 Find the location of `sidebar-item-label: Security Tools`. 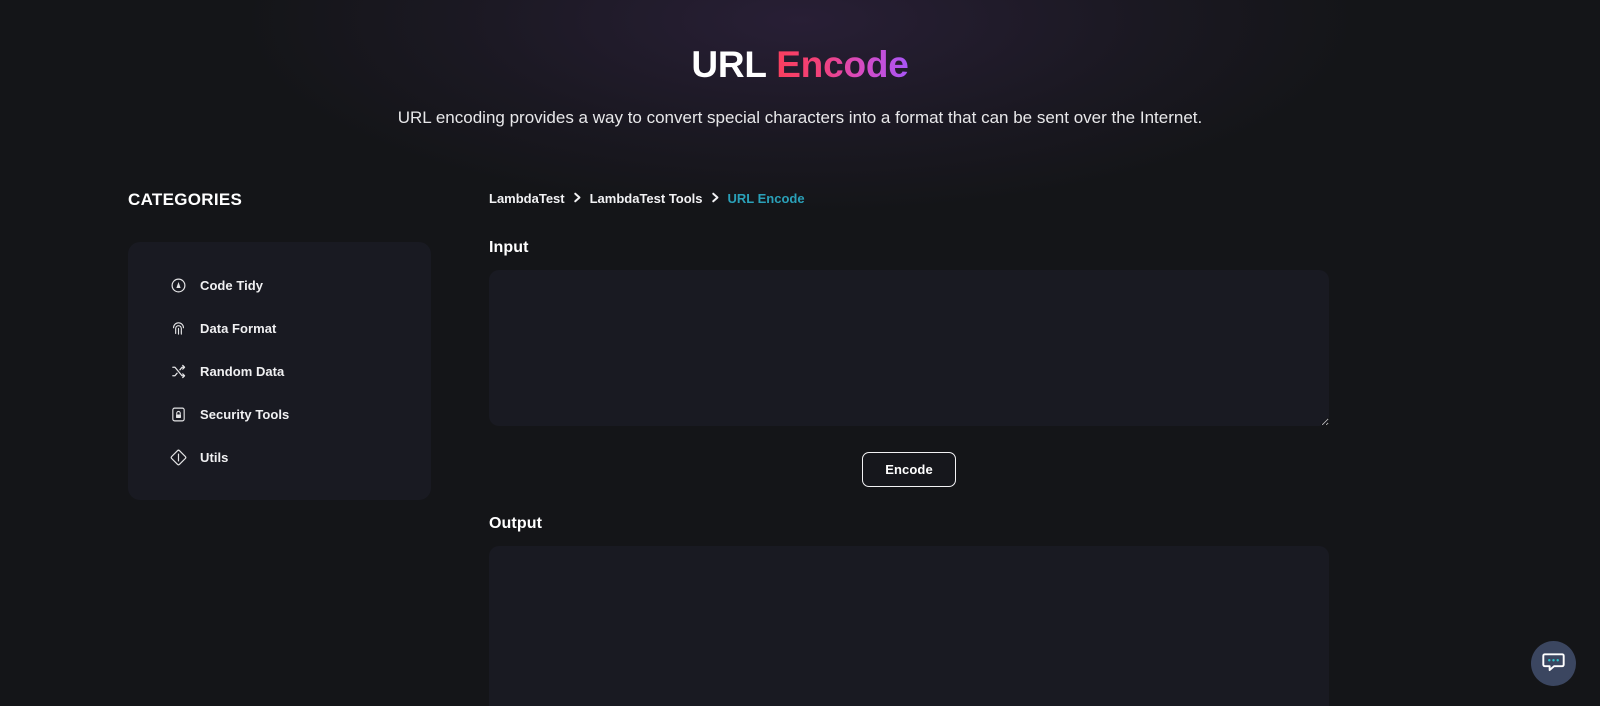

sidebar-item-label: Security Tools is located at coordinates (245, 414).